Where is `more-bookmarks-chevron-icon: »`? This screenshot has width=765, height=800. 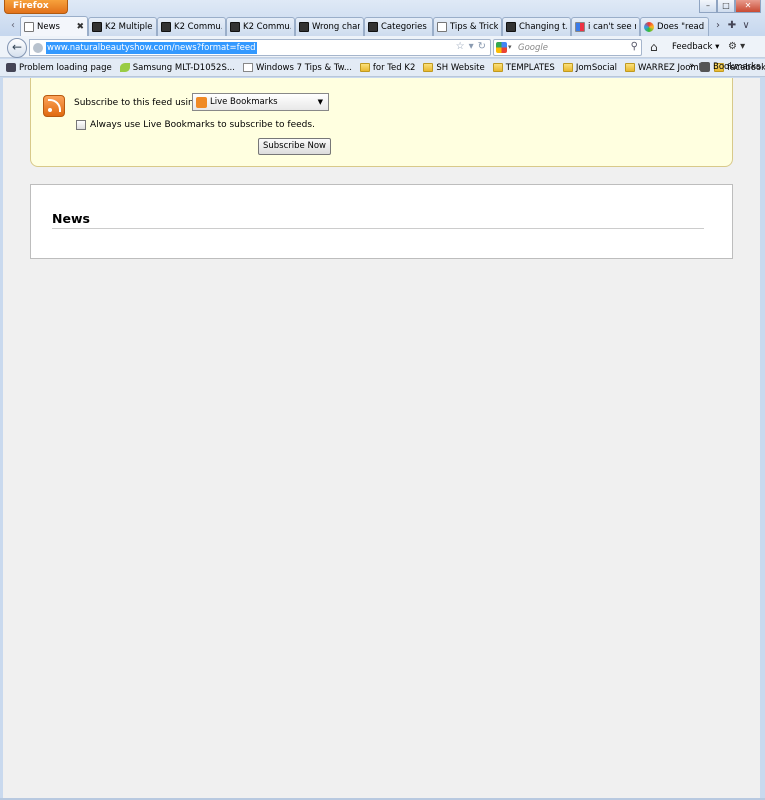
more-bookmarks-chevron-icon: » is located at coordinates (692, 66).